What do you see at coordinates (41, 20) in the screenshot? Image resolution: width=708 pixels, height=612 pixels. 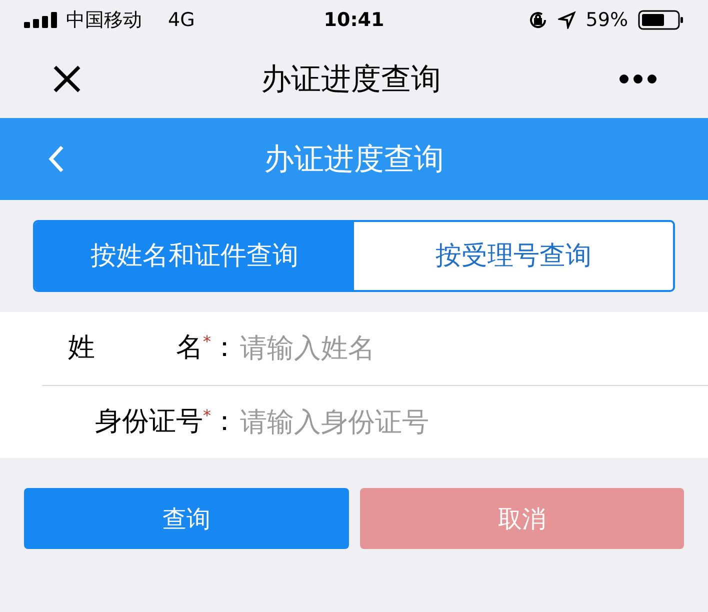 I see `signal-icon` at bounding box center [41, 20].